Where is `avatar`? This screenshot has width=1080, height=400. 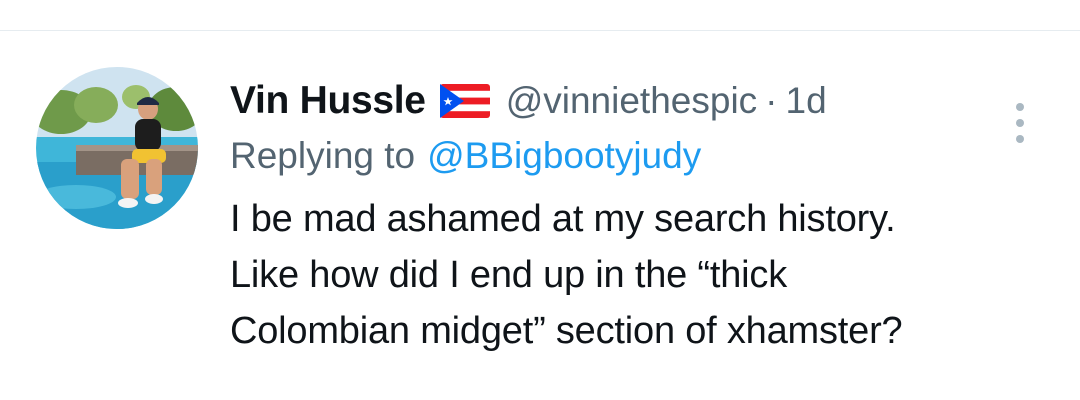 avatar is located at coordinates (117, 148).